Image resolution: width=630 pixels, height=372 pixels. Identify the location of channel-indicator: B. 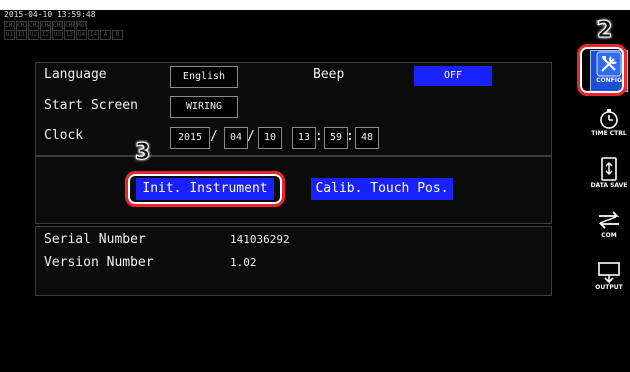
(117, 35).